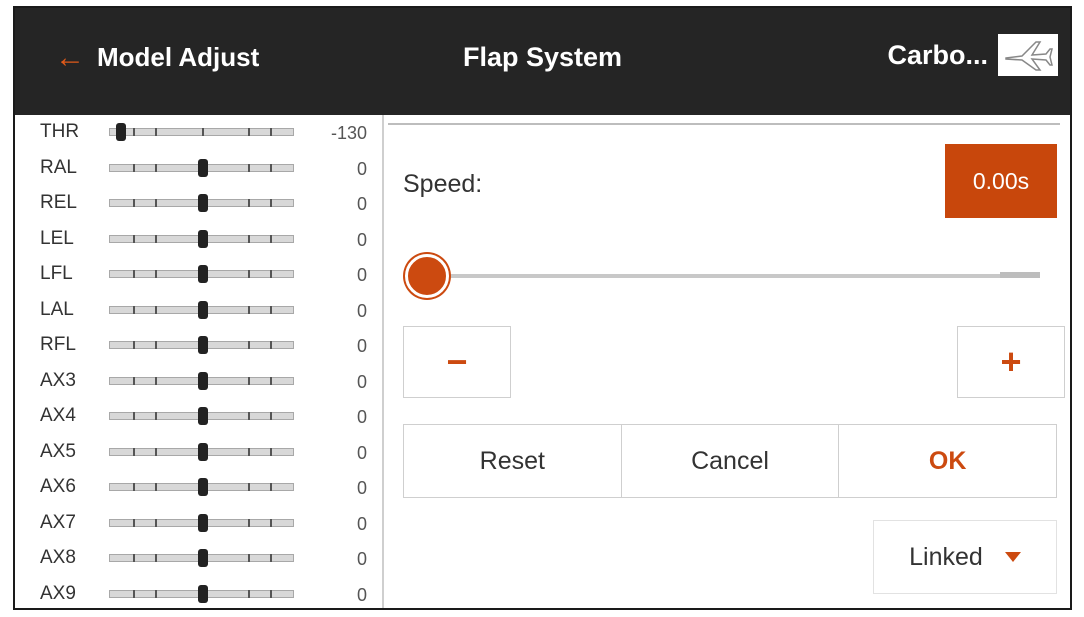  Describe the element at coordinates (195, 345) in the screenshot. I see `channel-row: RFL 0` at that location.